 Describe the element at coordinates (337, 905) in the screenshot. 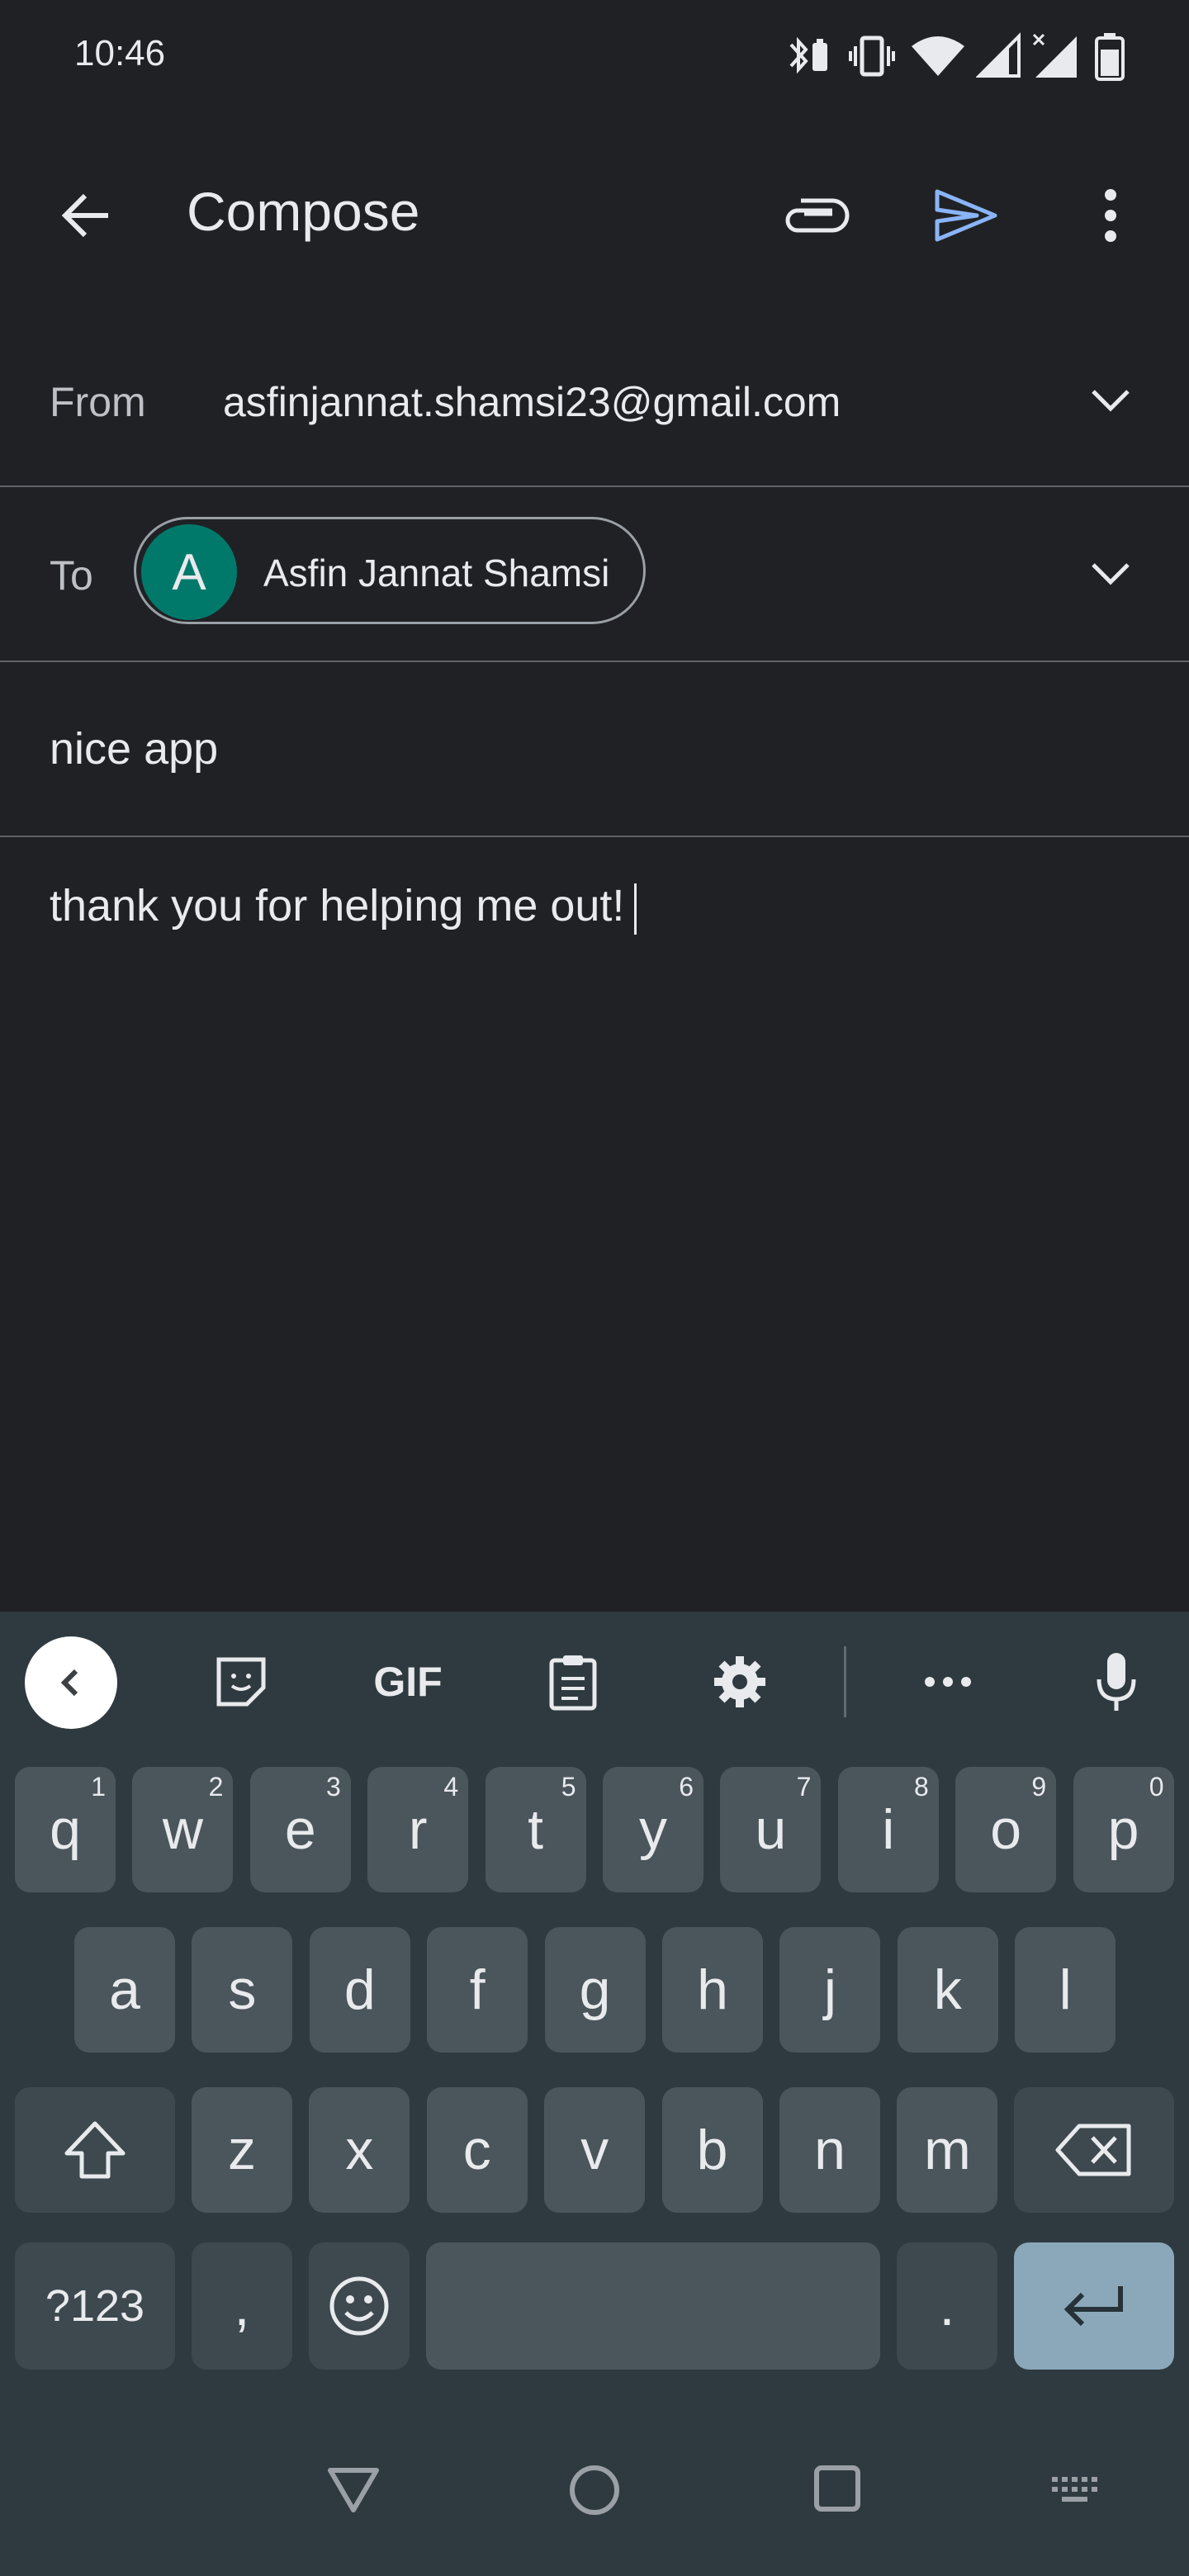

I see `body-text: thank you for helping me out!` at that location.